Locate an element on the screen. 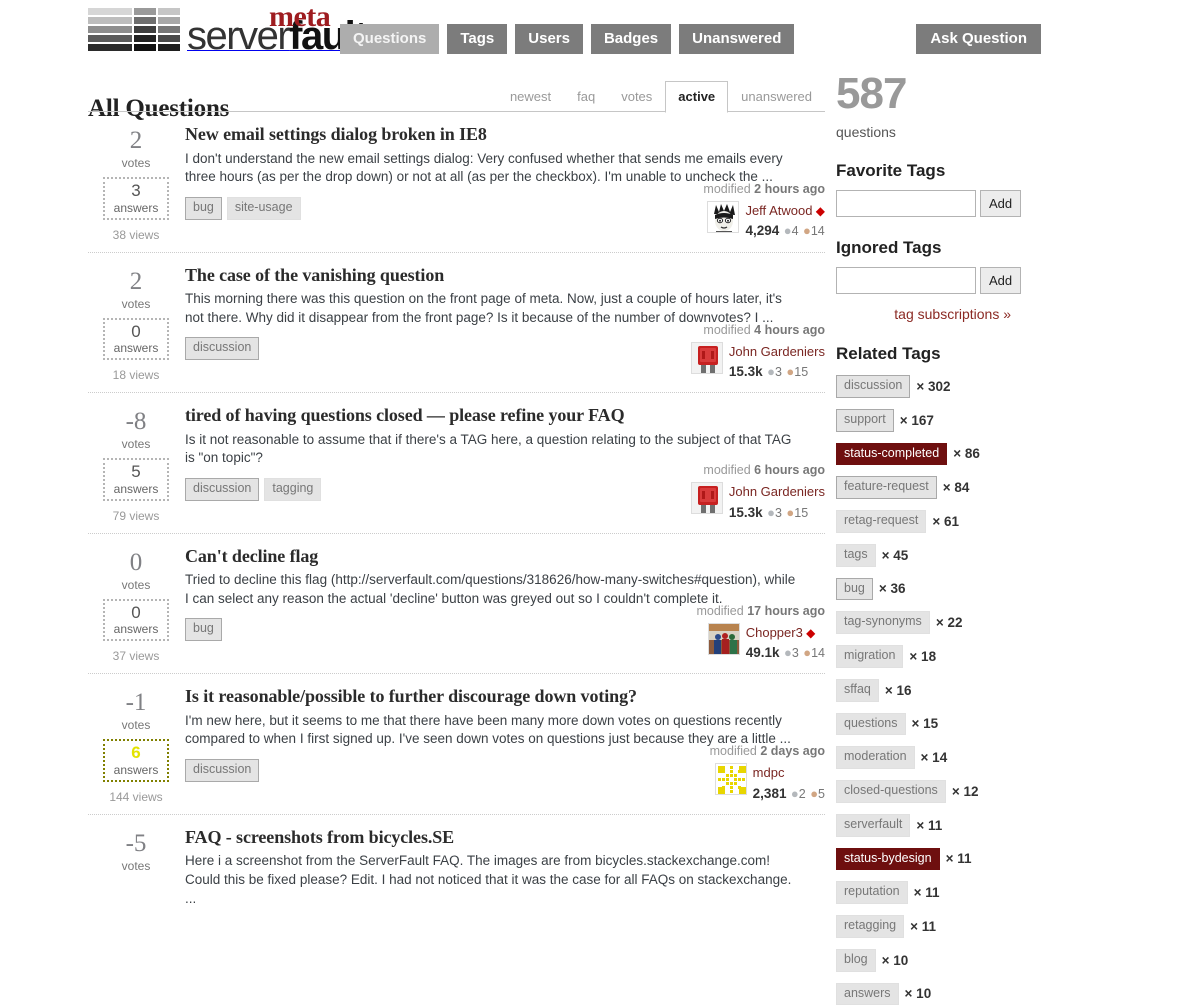 The image size is (1181, 1005). related-tag: migration is located at coordinates (869, 656).